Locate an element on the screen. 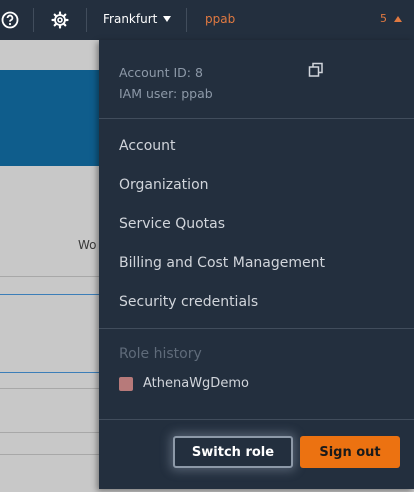 Image resolution: width=414 pixels, height=492 pixels. menu-item-service-quotas: Service Quotas is located at coordinates (172, 224).